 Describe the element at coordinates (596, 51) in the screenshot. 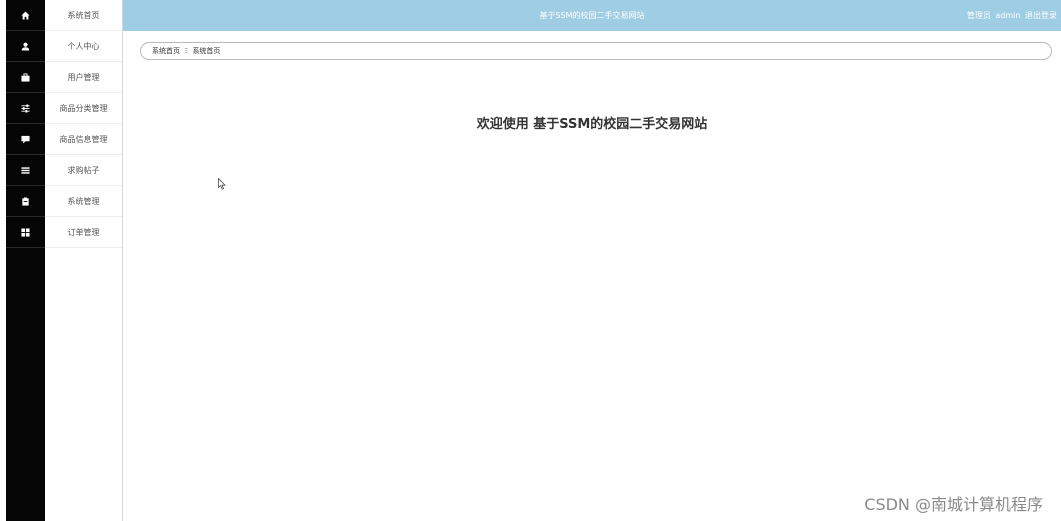

I see `breadcrumb: 系统首页 Ξ 系统首页` at that location.